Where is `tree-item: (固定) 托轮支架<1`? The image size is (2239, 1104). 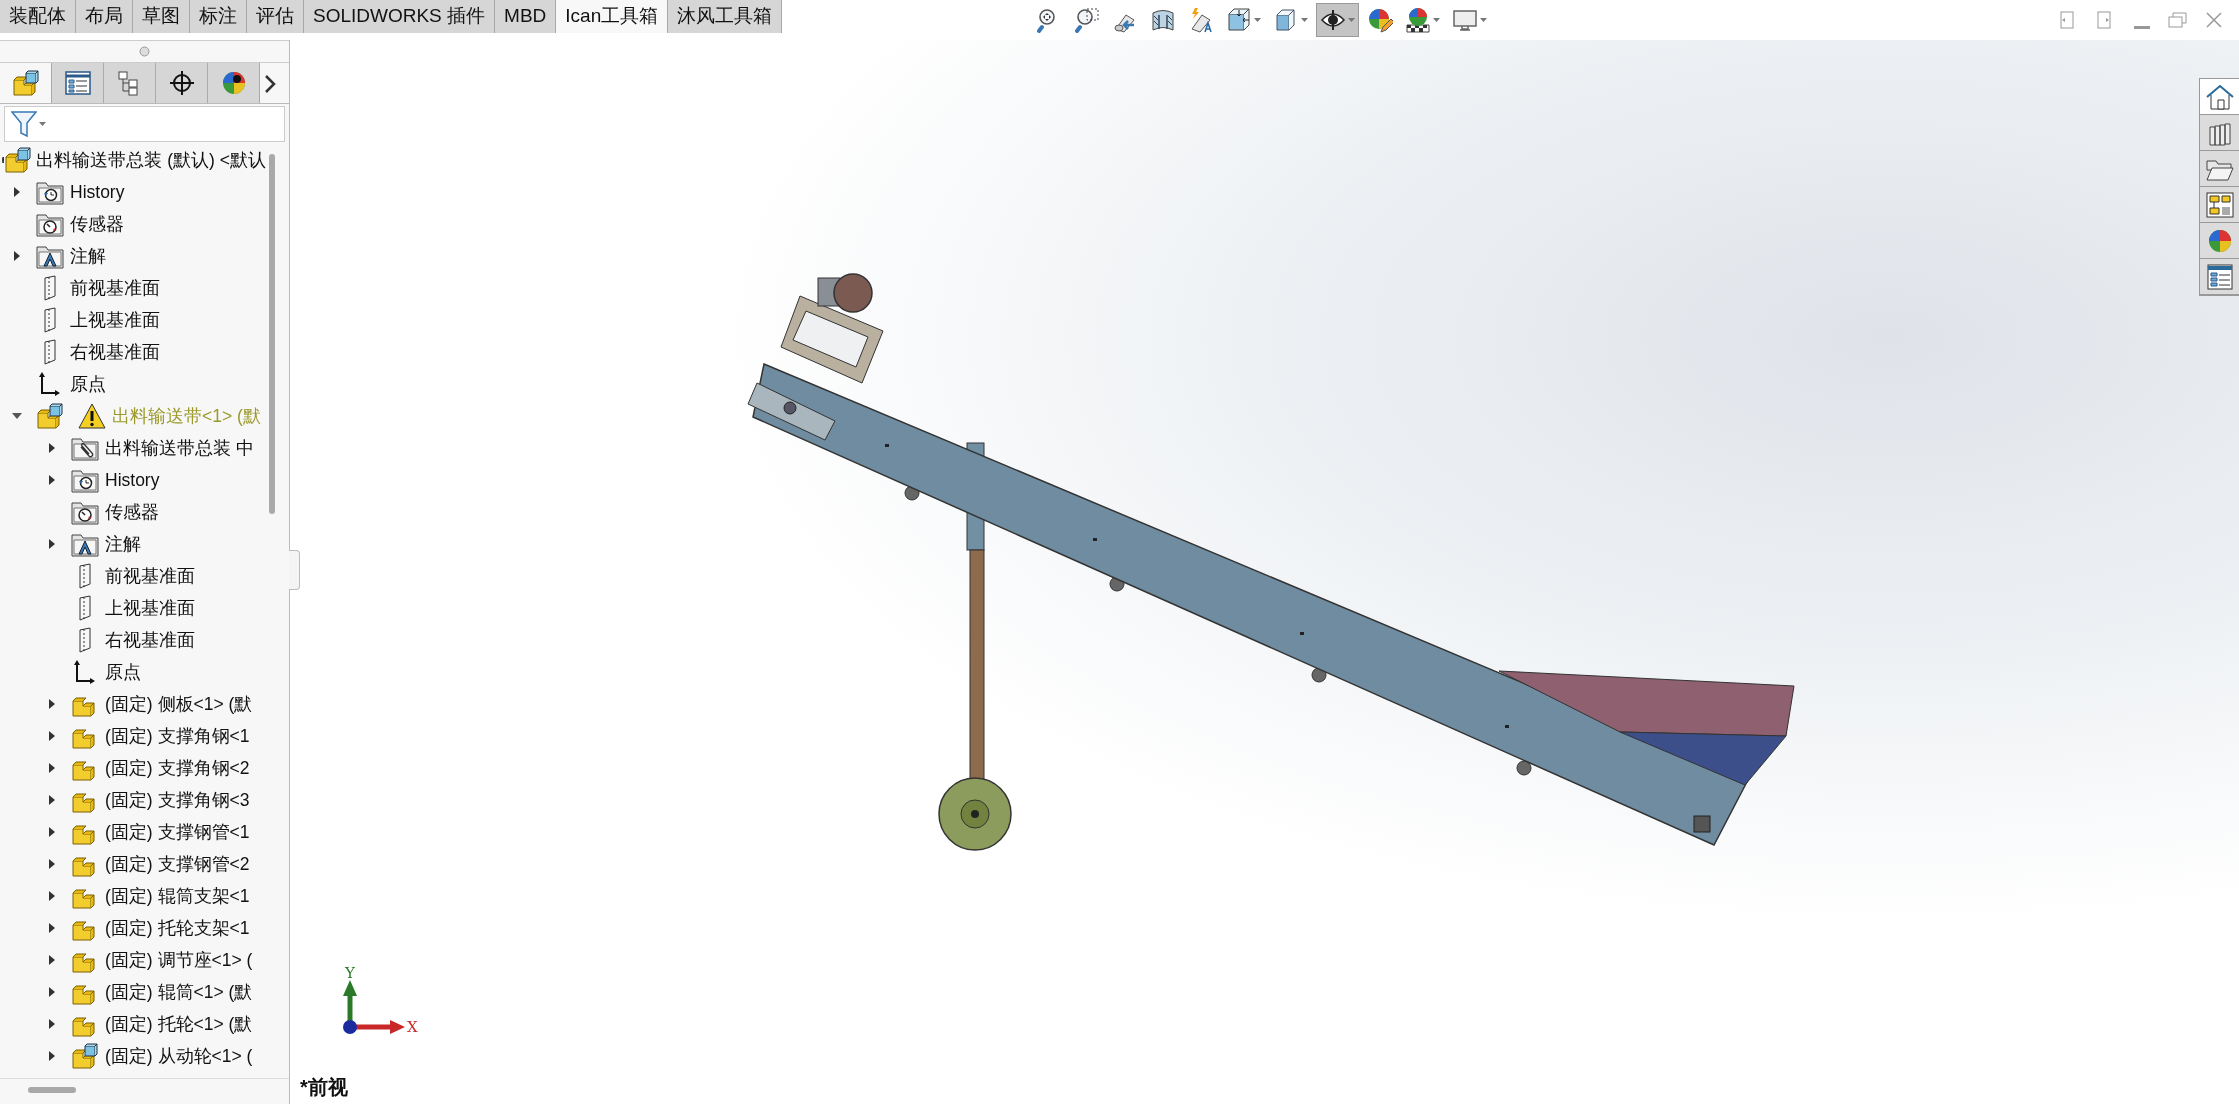 tree-item: (固定) 托轮支架<1 is located at coordinates (133, 928).